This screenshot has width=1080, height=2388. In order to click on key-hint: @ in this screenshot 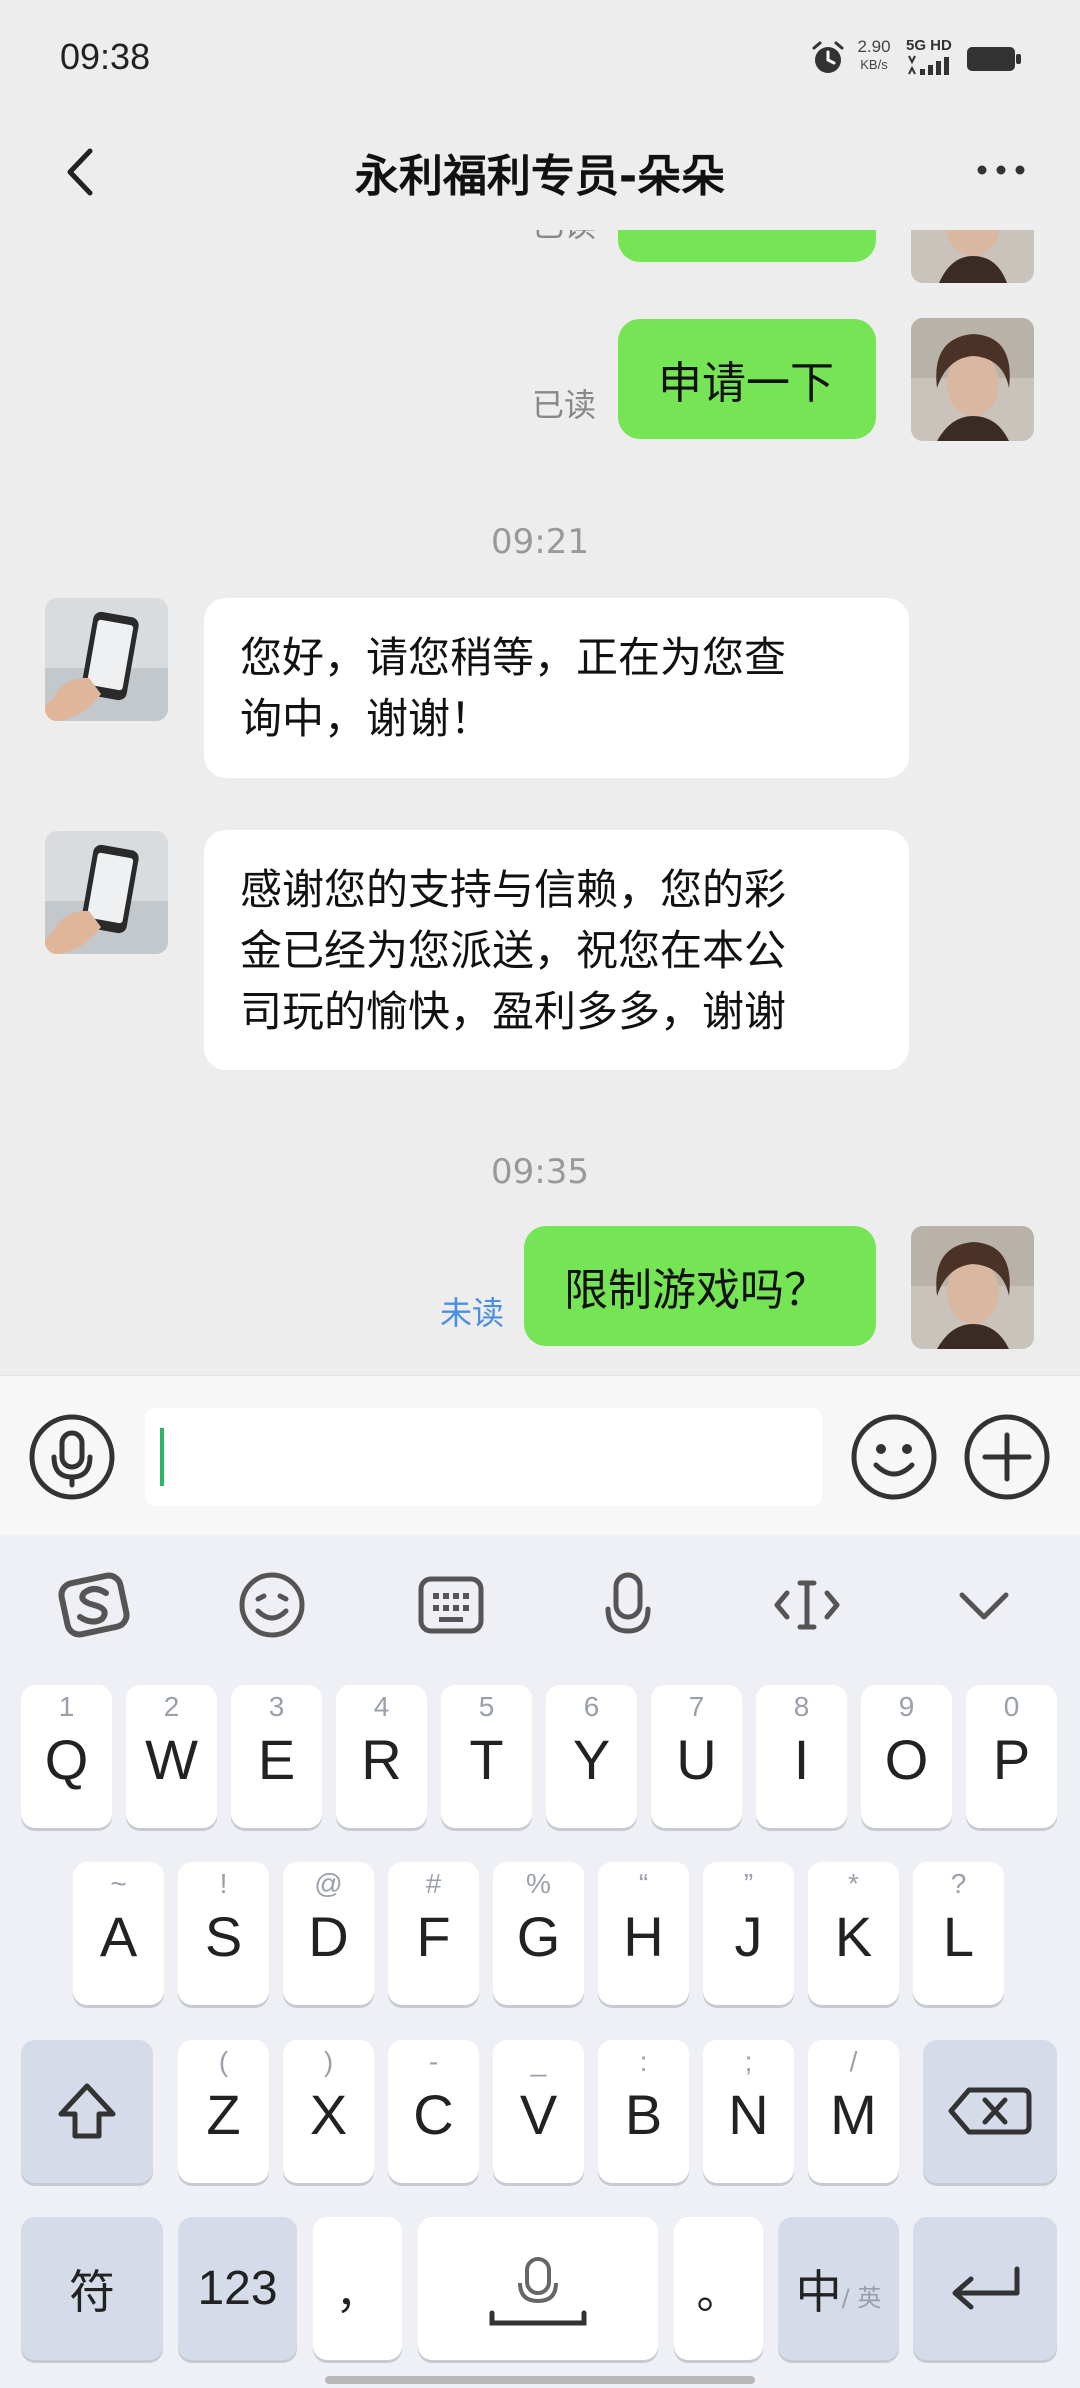, I will do `click(328, 1883)`.